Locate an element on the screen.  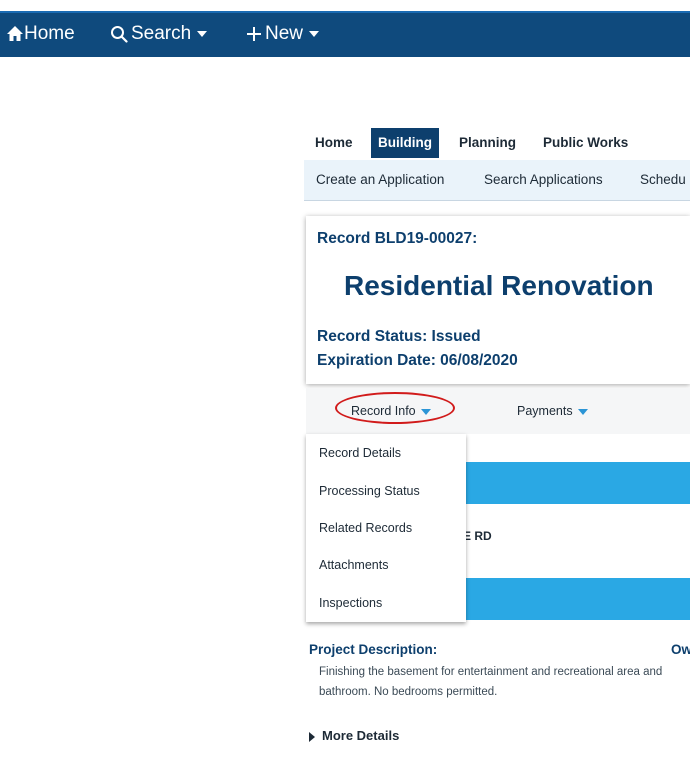
record-expiration-date: Expiration Date: 06/08/2020 is located at coordinates (417, 360).